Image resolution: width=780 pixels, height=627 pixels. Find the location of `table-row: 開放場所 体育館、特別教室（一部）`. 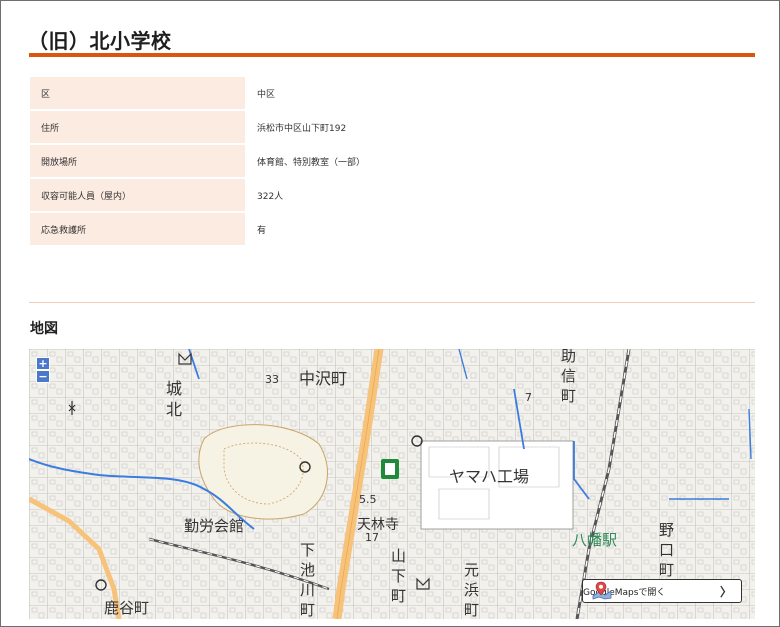

table-row: 開放場所 体育館、特別教室（一部） is located at coordinates (392, 161).